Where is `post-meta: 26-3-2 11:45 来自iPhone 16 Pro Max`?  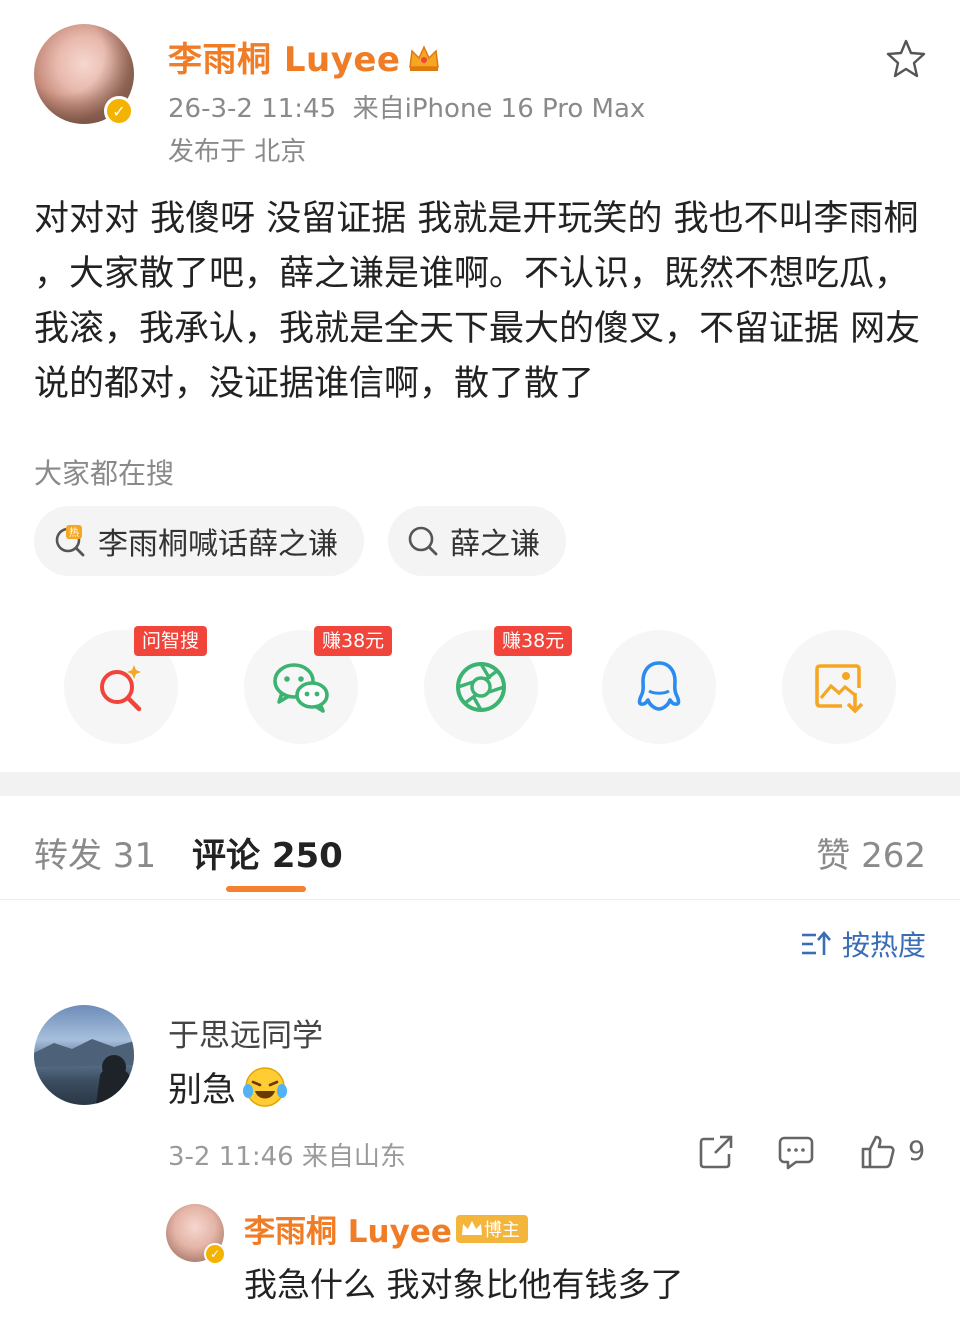 post-meta: 26-3-2 11:45 来自iPhone 16 Pro Max is located at coordinates (406, 106).